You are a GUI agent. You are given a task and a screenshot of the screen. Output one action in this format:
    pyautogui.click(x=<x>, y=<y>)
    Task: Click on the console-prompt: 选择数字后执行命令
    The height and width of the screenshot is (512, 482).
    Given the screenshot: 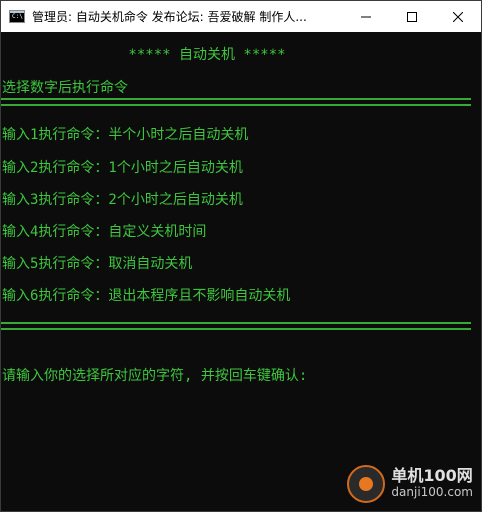 What is the action you would take?
    pyautogui.click(x=65, y=88)
    